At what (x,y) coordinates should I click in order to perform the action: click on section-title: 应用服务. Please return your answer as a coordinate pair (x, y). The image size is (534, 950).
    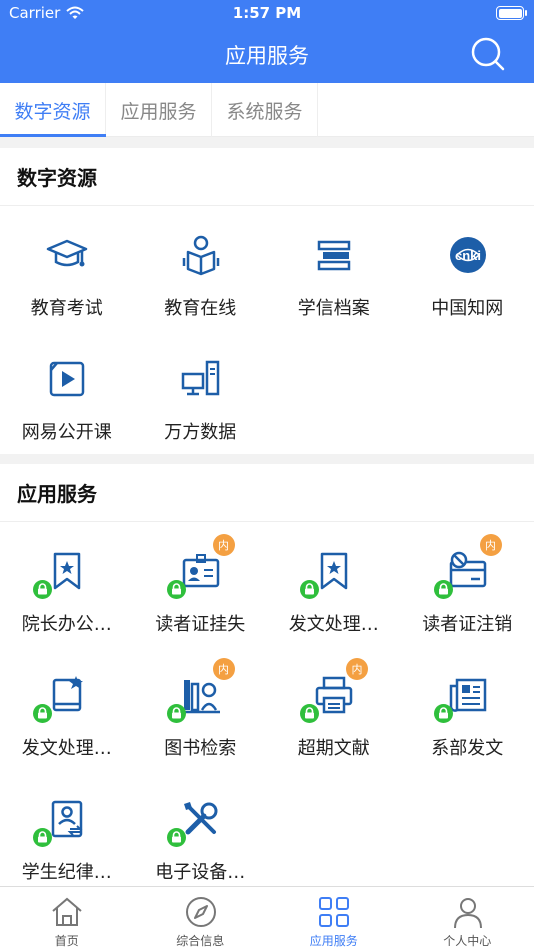
    Looking at the image, I should click on (267, 493).